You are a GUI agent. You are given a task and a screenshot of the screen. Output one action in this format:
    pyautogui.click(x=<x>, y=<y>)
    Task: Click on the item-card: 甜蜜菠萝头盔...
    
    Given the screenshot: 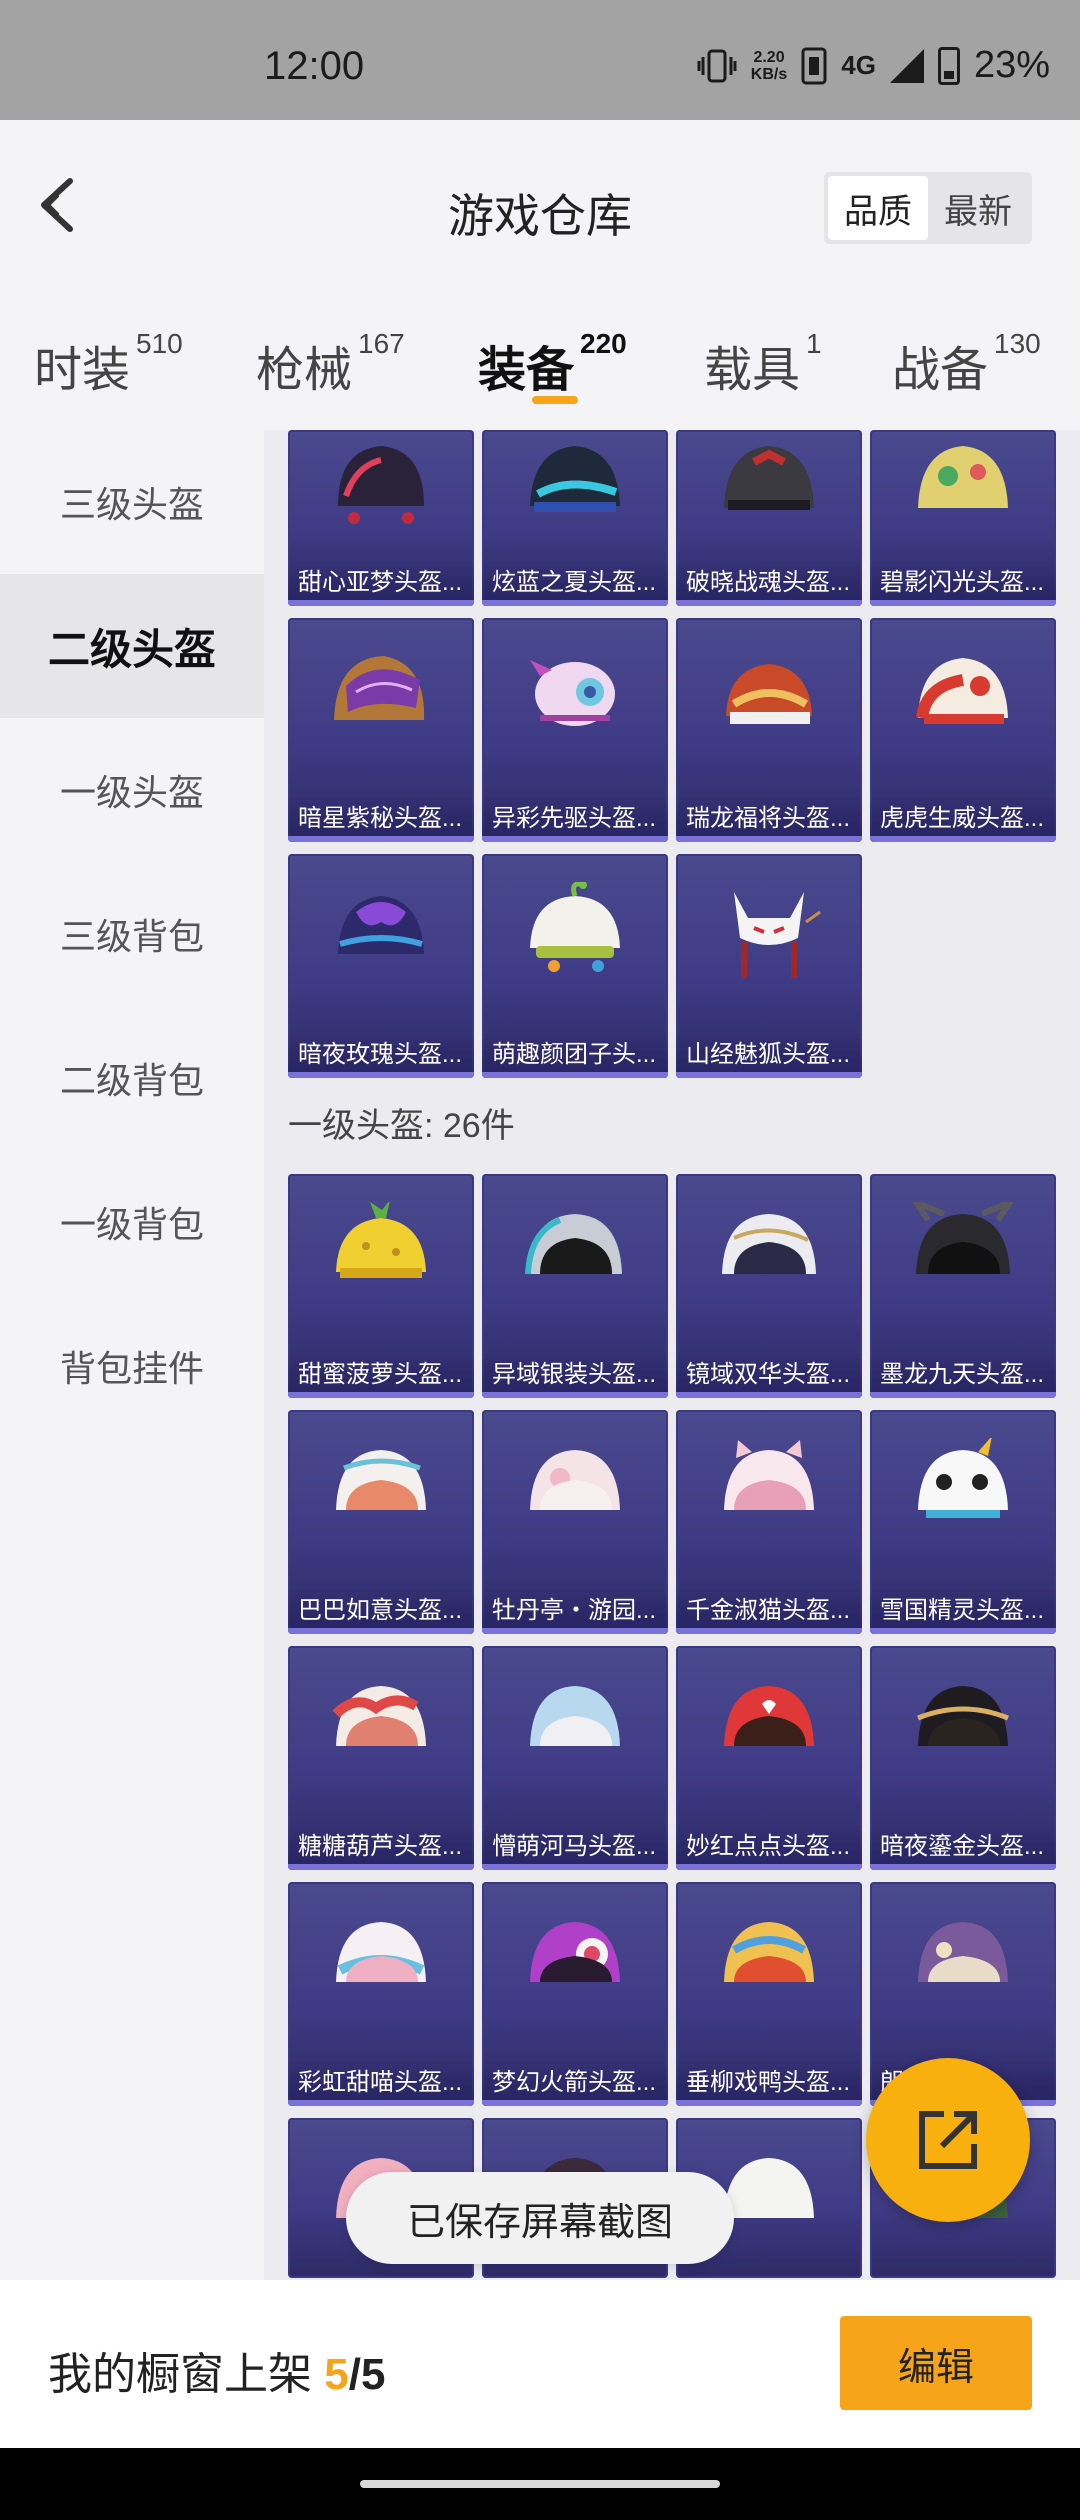 What is the action you would take?
    pyautogui.click(x=381, y=1286)
    